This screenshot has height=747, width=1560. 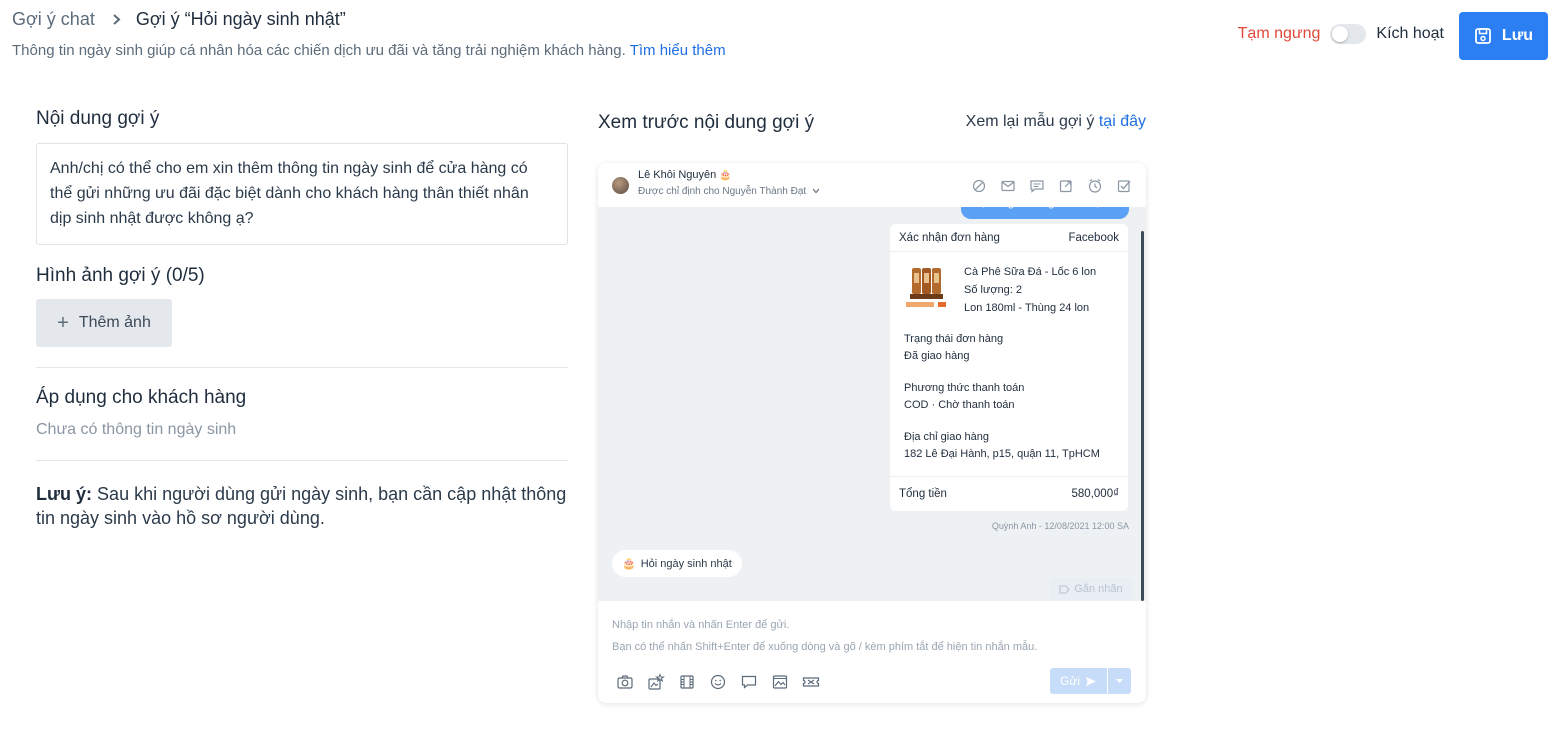 I want to click on review-text: Xem lại mẫu gợi ý, so click(x=1030, y=121).